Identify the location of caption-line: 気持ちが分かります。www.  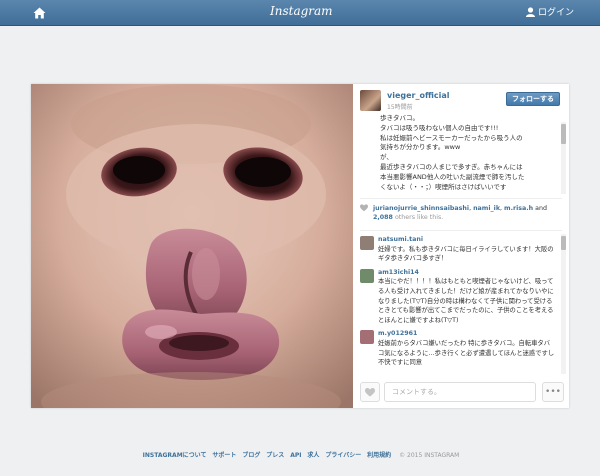
(420, 147).